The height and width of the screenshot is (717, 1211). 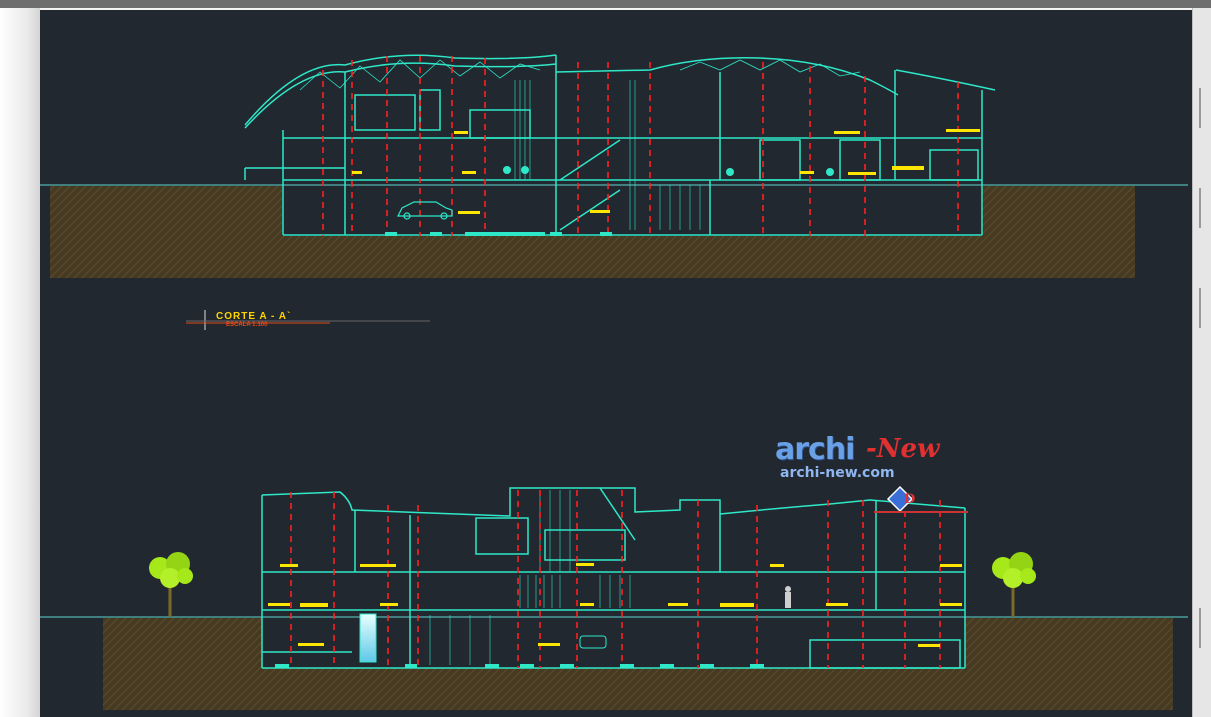 What do you see at coordinates (788, 597) in the screenshot?
I see `person-icon` at bounding box center [788, 597].